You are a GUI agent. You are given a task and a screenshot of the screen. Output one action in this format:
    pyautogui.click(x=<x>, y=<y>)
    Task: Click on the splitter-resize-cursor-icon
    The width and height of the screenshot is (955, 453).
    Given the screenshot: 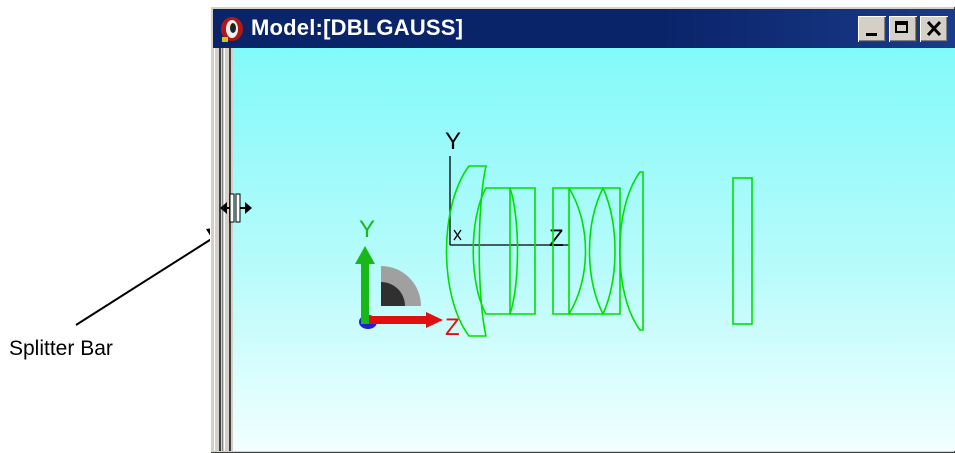 What is the action you would take?
    pyautogui.click(x=236, y=208)
    